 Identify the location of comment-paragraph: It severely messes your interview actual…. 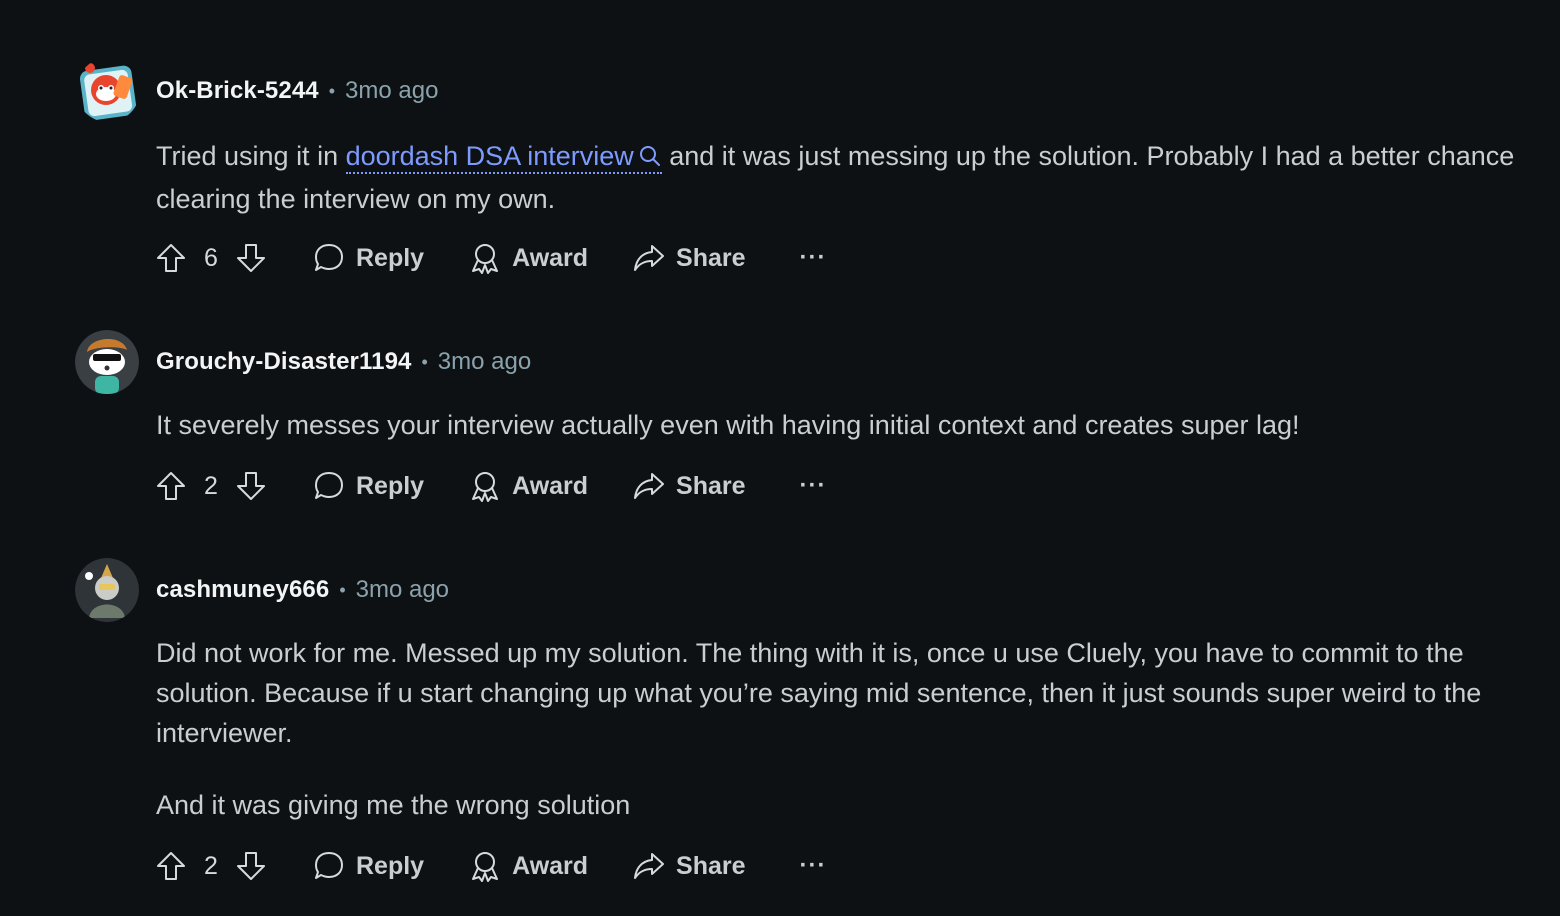
(728, 425).